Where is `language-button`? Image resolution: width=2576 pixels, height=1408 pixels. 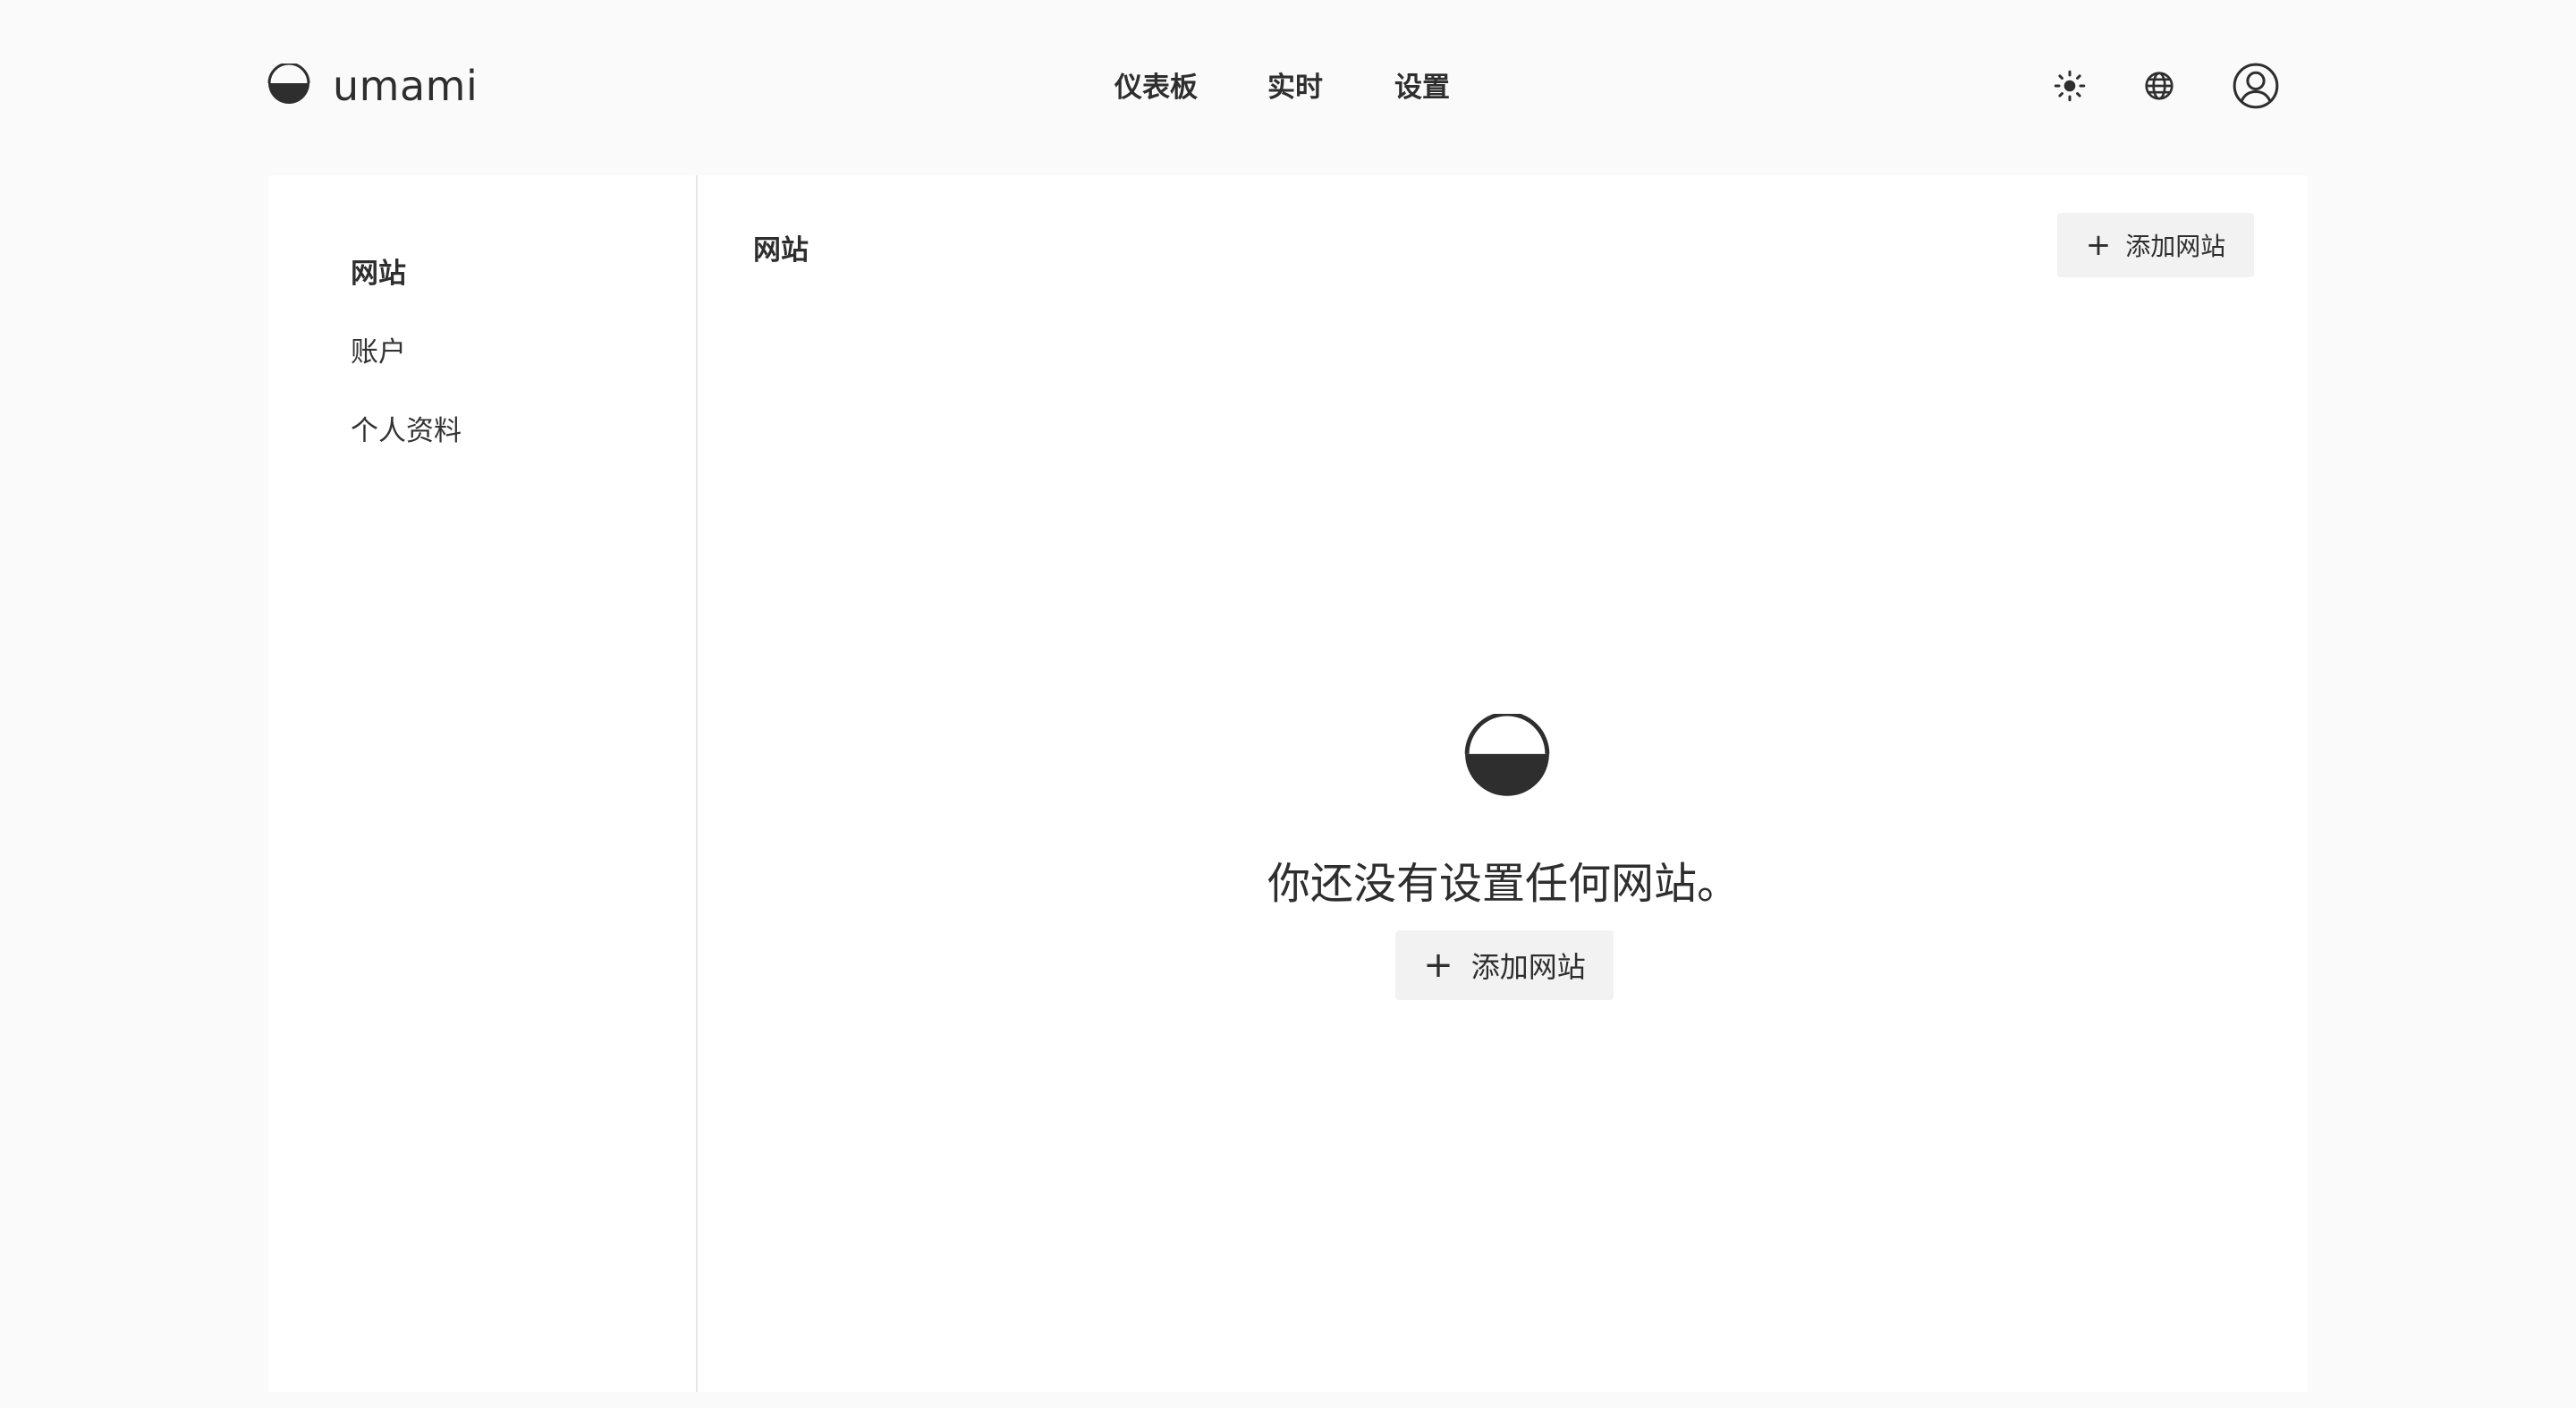 language-button is located at coordinates (2159, 85).